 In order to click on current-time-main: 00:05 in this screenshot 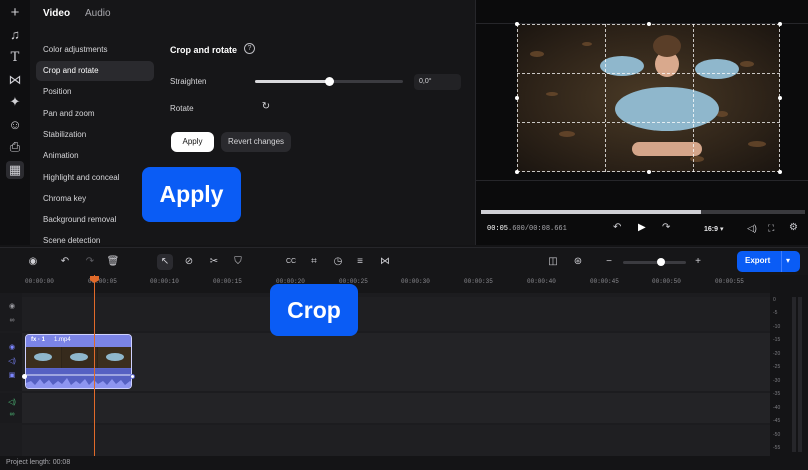, I will do `click(498, 229)`.